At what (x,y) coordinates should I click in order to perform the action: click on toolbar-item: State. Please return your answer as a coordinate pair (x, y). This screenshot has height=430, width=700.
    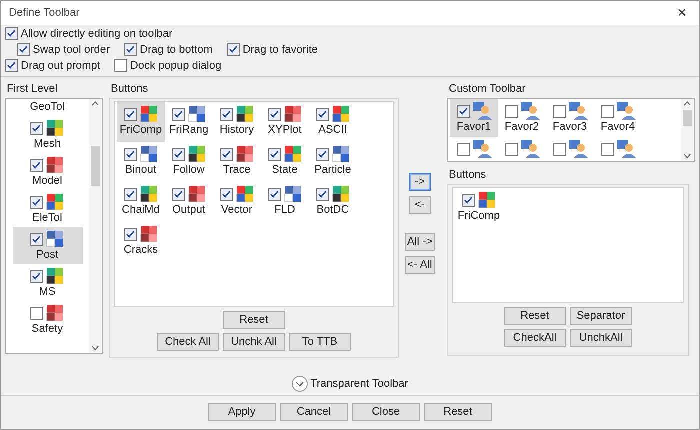
    Looking at the image, I should click on (285, 162).